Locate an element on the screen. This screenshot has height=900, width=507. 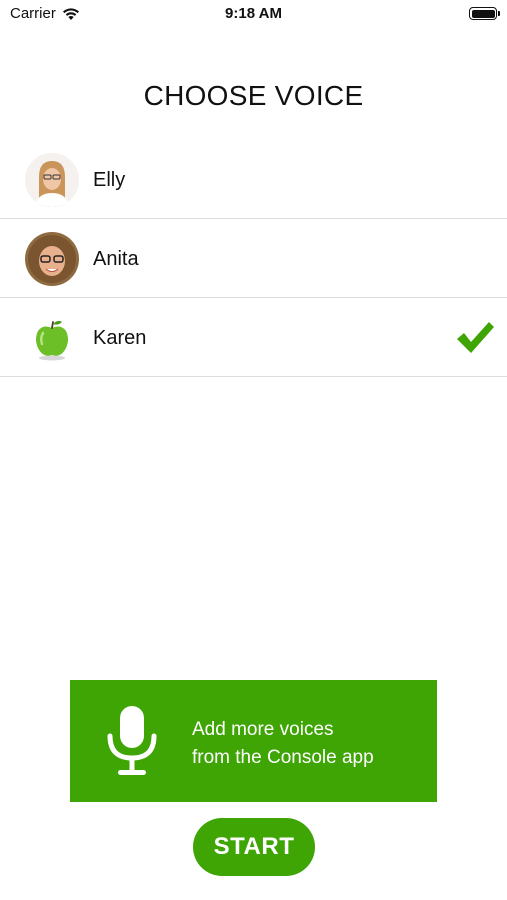
start-button: START is located at coordinates (254, 847).